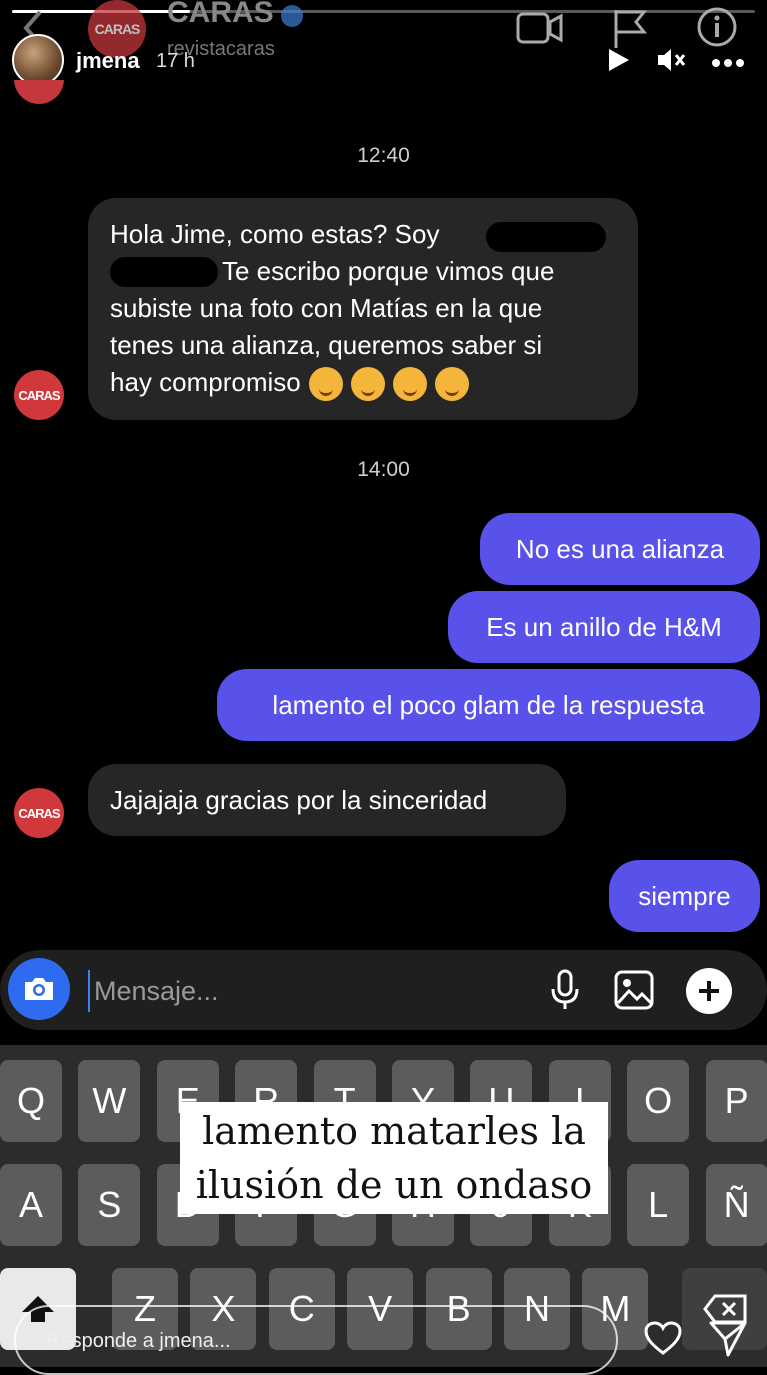 The width and height of the screenshot is (767, 1375). Describe the element at coordinates (604, 627) in the screenshot. I see `outgoing-message: Es un anillo de H&M` at that location.